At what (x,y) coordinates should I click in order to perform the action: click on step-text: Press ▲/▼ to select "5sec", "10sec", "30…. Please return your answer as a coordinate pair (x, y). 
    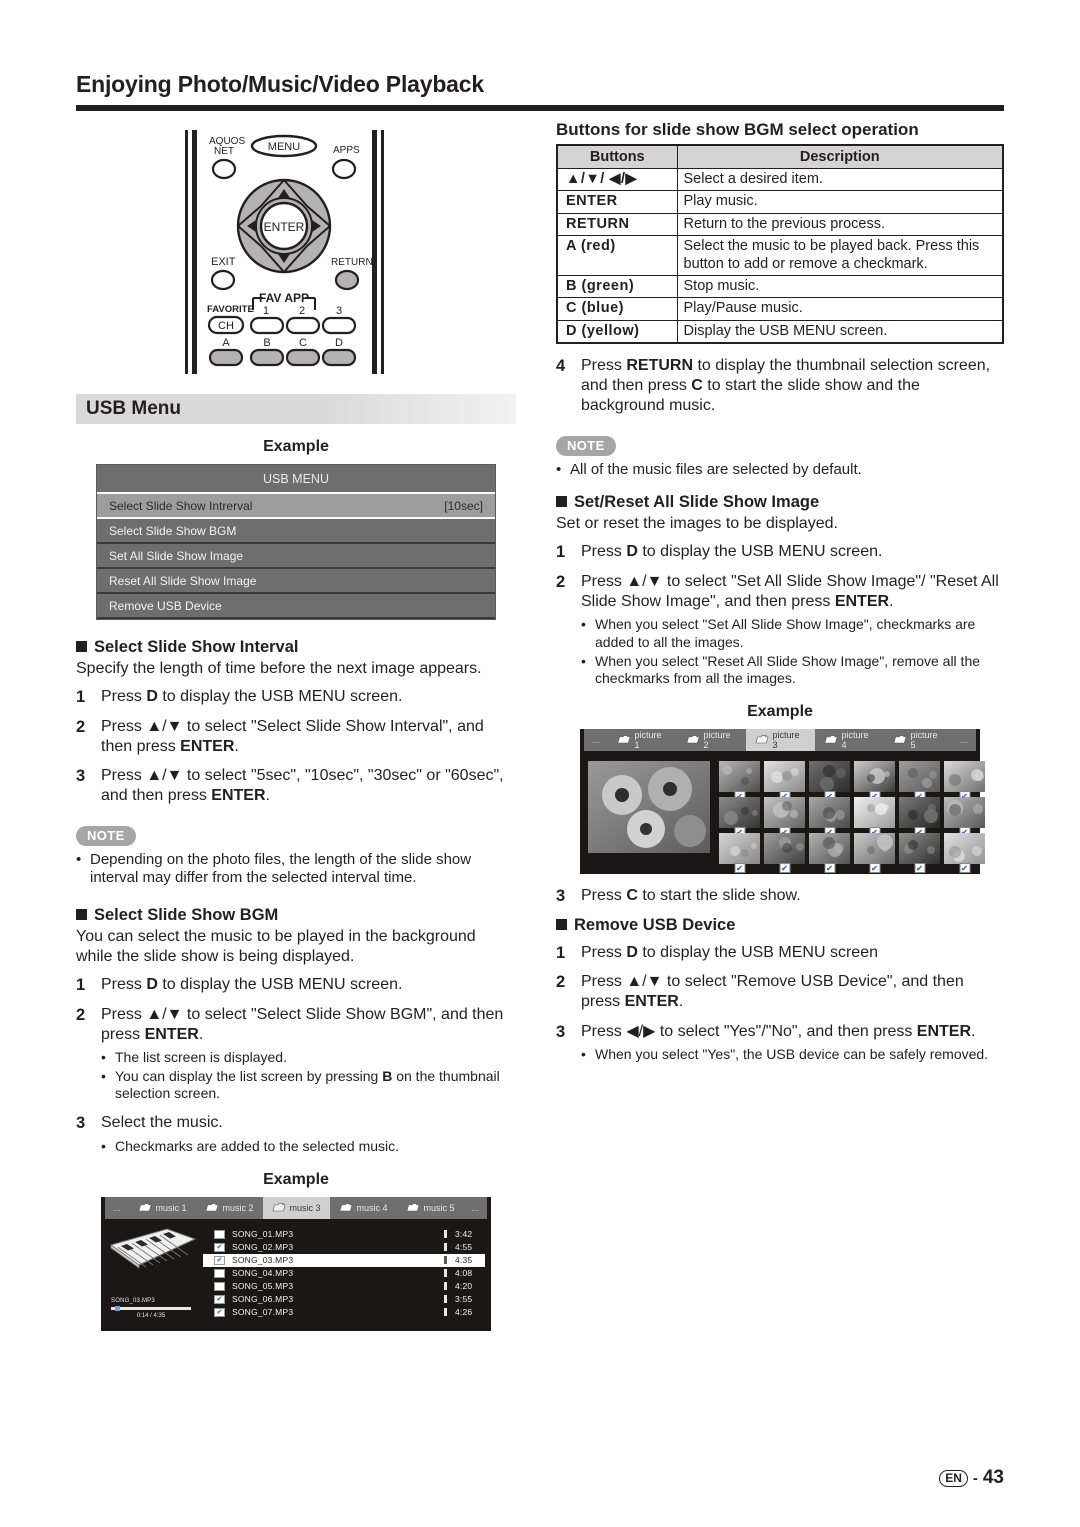
    Looking at the image, I should click on (302, 786).